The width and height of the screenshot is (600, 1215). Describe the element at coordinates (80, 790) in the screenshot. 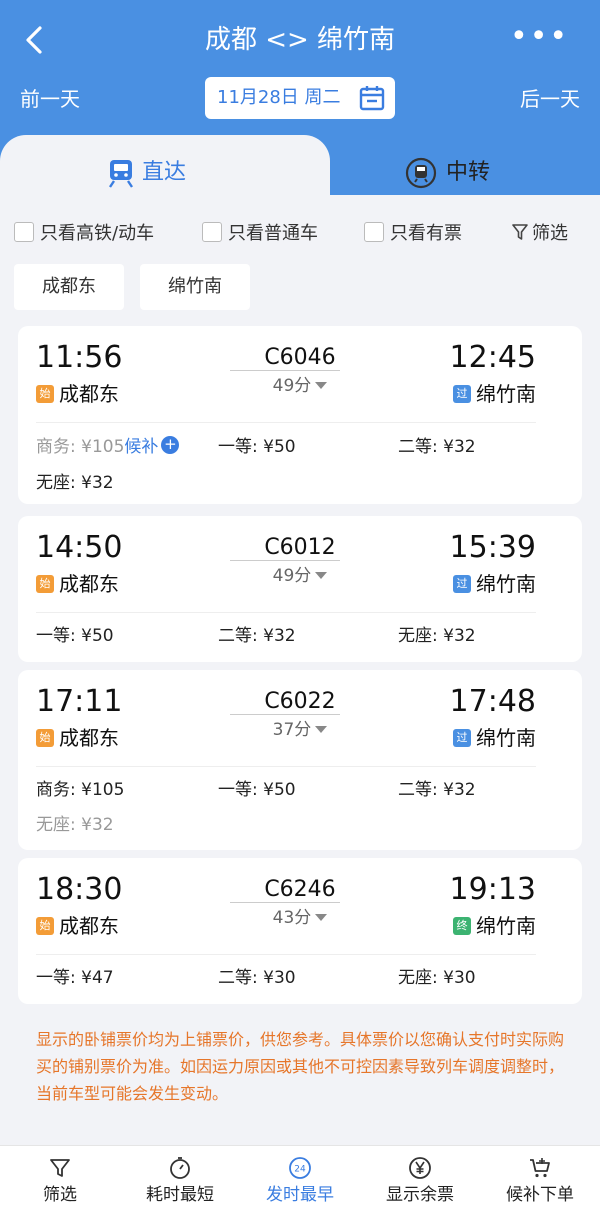

I see `price-business: 商务: ¥105` at that location.